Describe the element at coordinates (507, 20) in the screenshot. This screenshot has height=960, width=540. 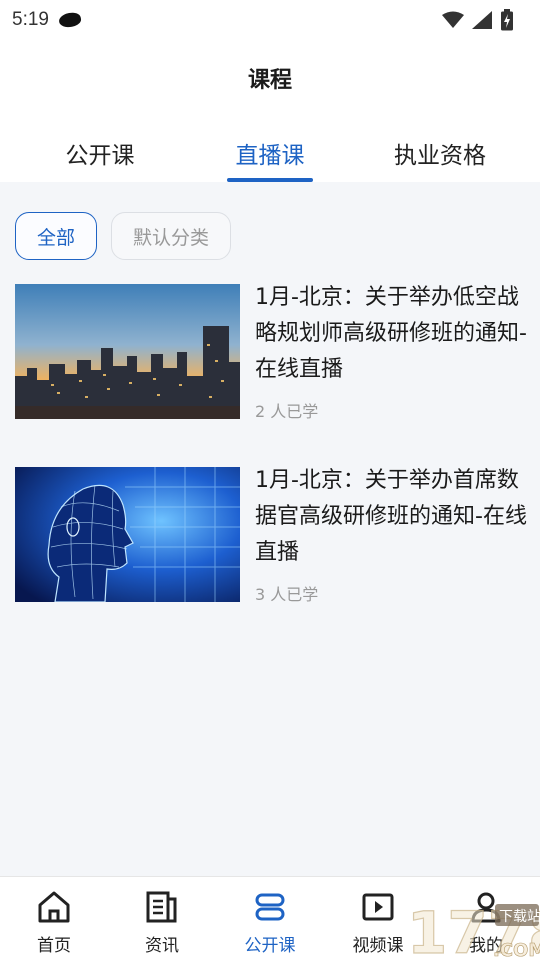
I see `battery-charging-icon` at that location.